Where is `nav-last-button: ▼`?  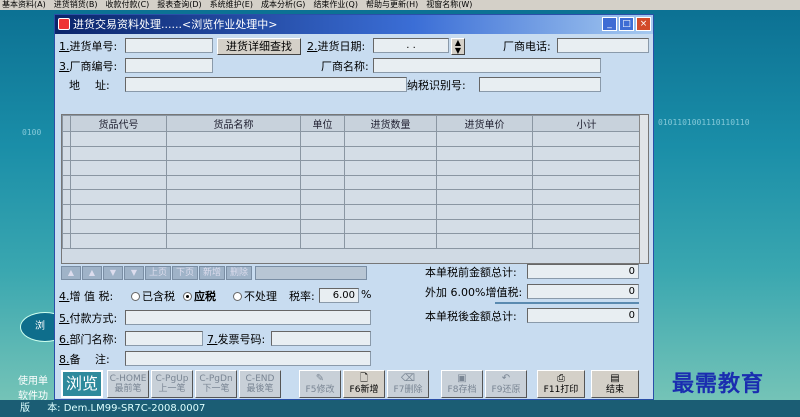
nav-last-button: ▼ is located at coordinates (134, 273).